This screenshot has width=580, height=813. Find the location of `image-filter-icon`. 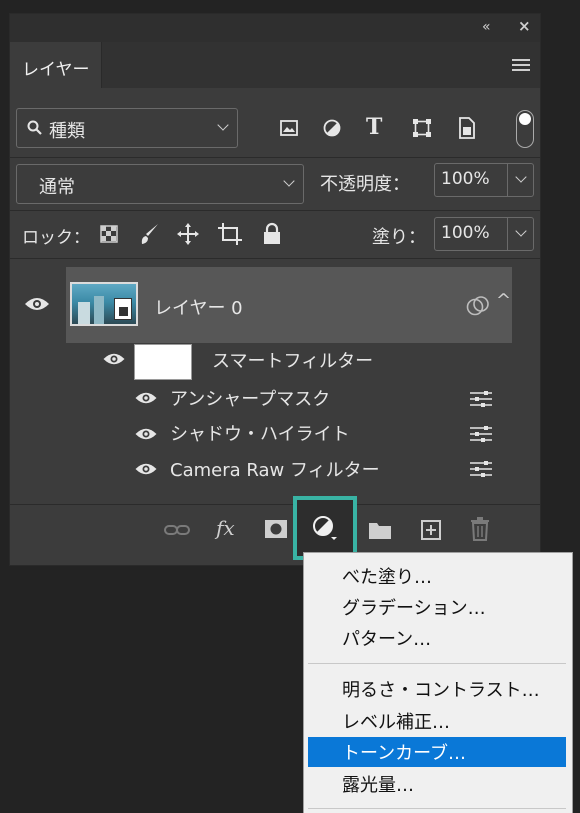

image-filter-icon is located at coordinates (289, 128).